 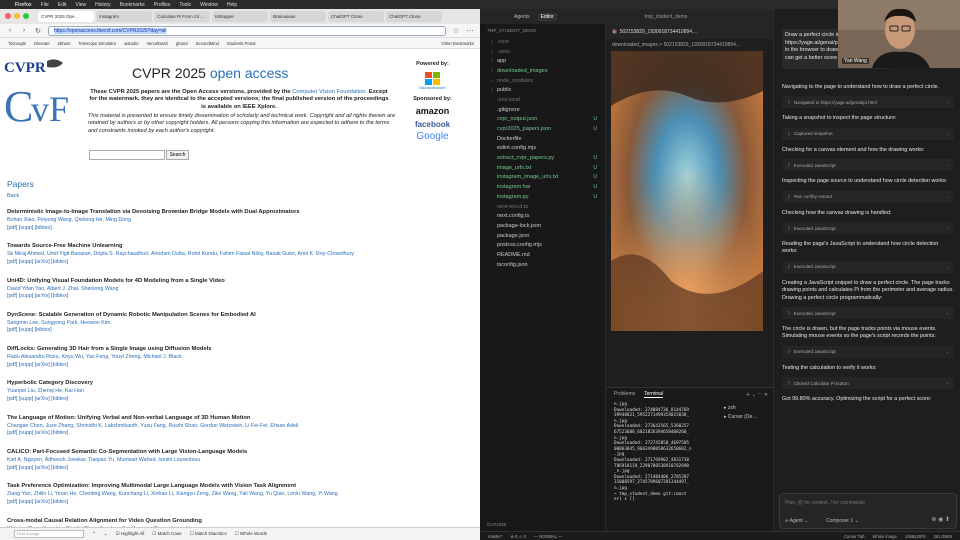 What do you see at coordinates (242, 246) in the screenshot?
I see `paper-title-link: Towards Source-Free Machine Unlearning` at bounding box center [242, 246].